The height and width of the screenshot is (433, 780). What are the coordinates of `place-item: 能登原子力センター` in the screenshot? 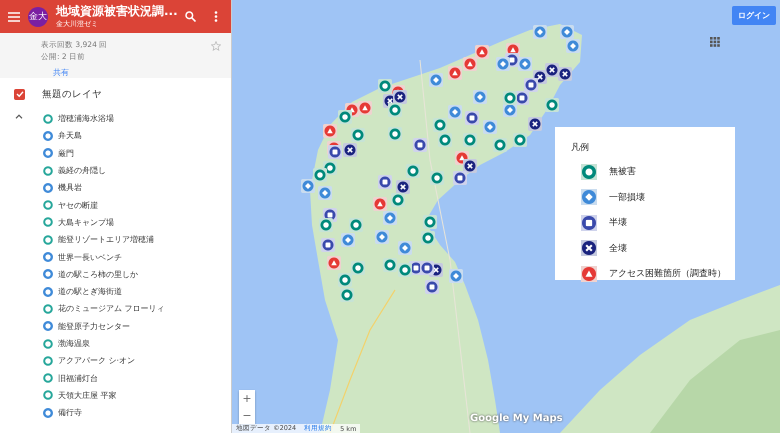 It's located at (94, 326).